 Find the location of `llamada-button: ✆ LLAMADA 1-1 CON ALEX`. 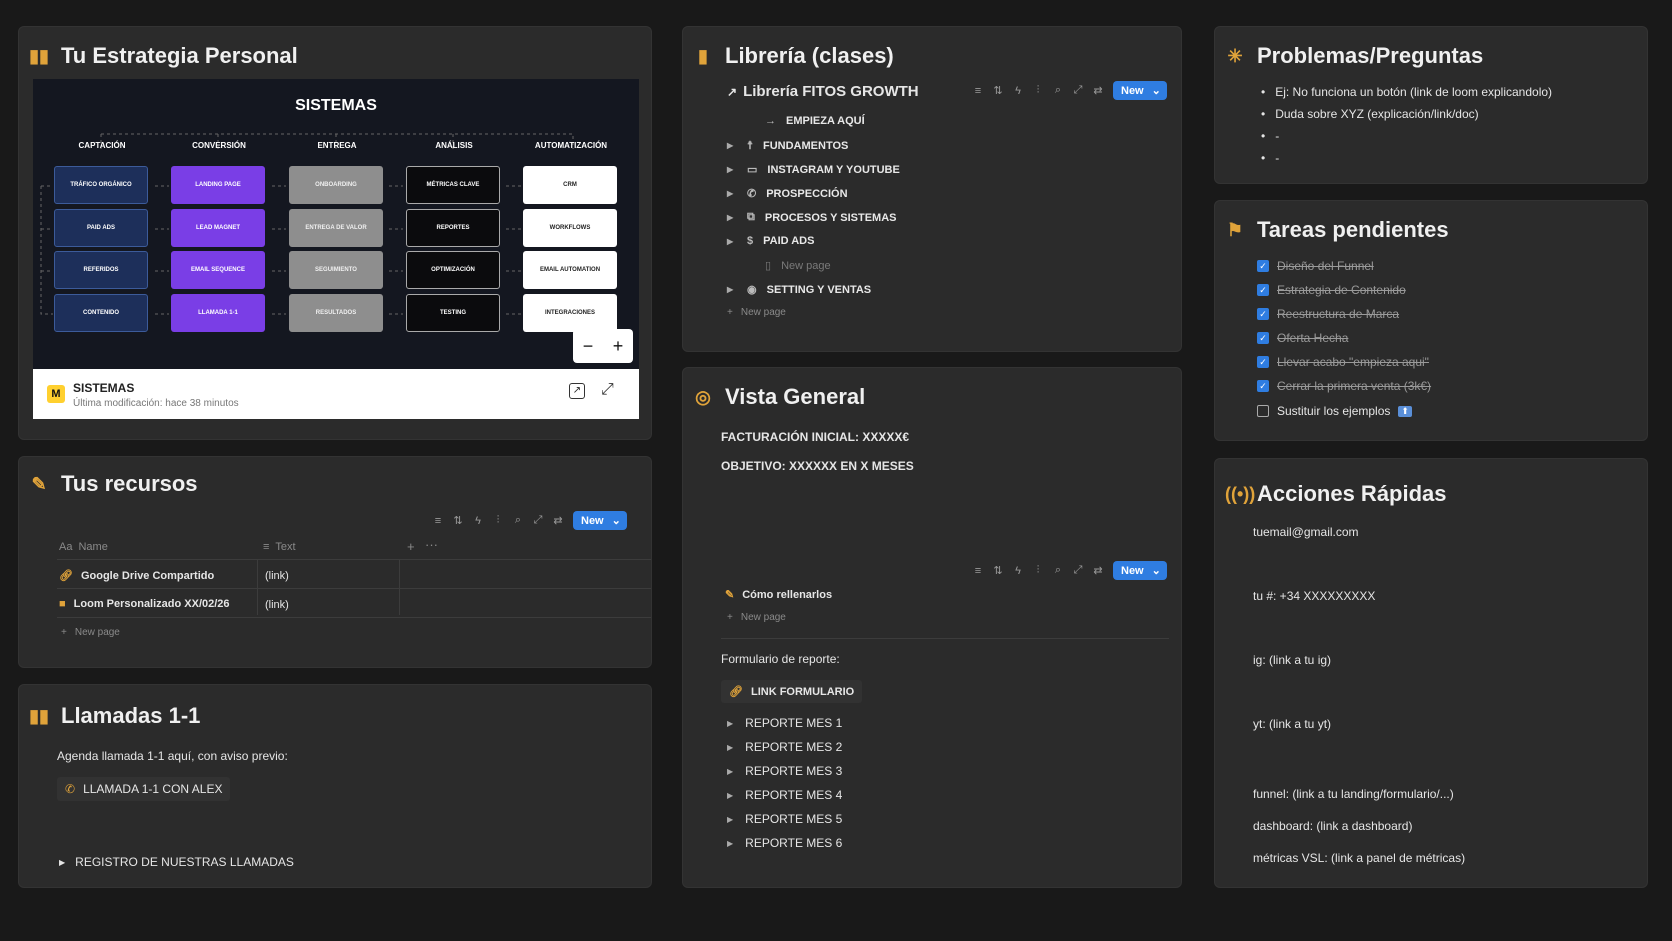

llamada-button: ✆ LLAMADA 1-1 CON ALEX is located at coordinates (144, 789).